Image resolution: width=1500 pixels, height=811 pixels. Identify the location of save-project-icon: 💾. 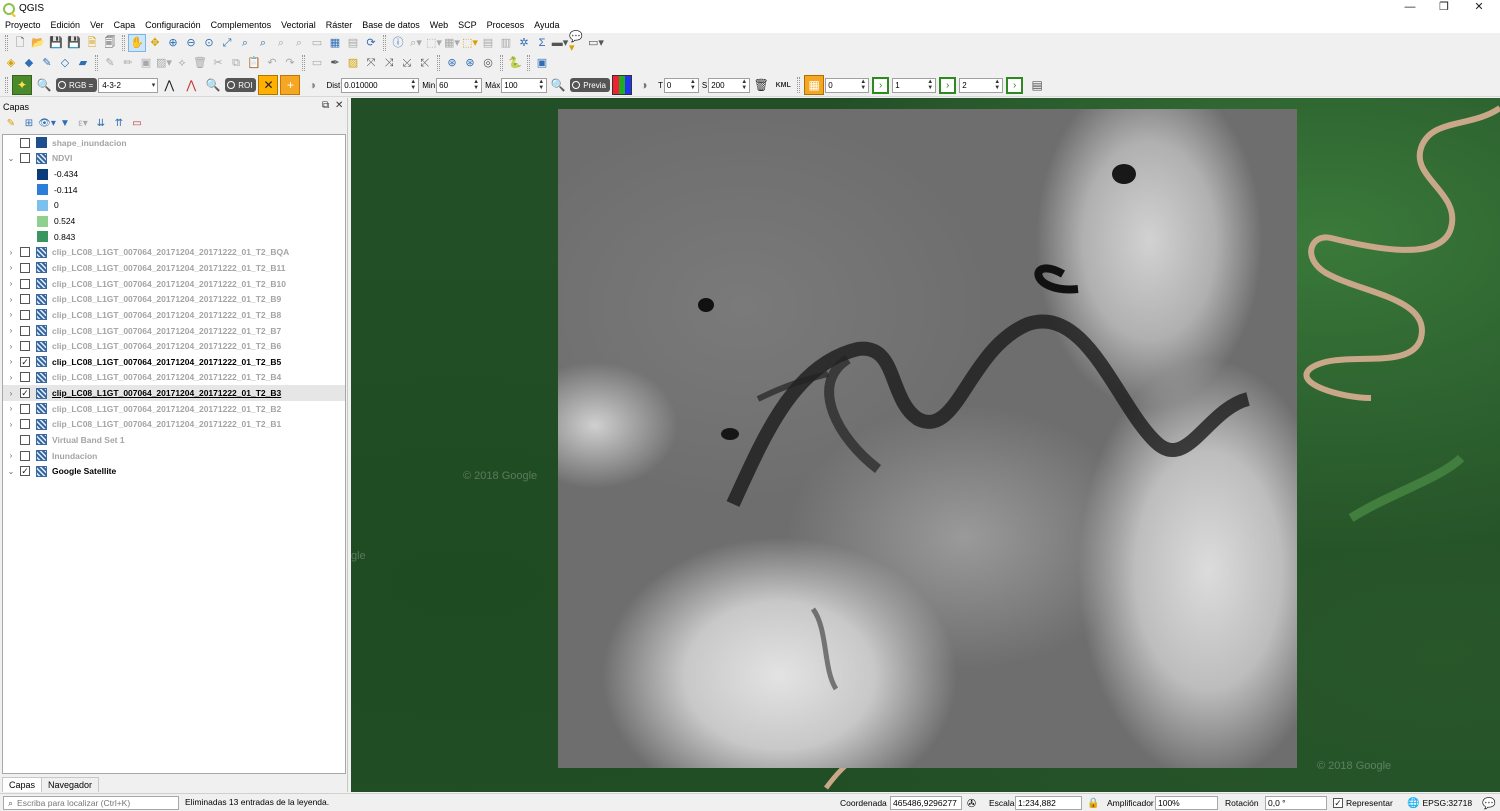
(56, 43).